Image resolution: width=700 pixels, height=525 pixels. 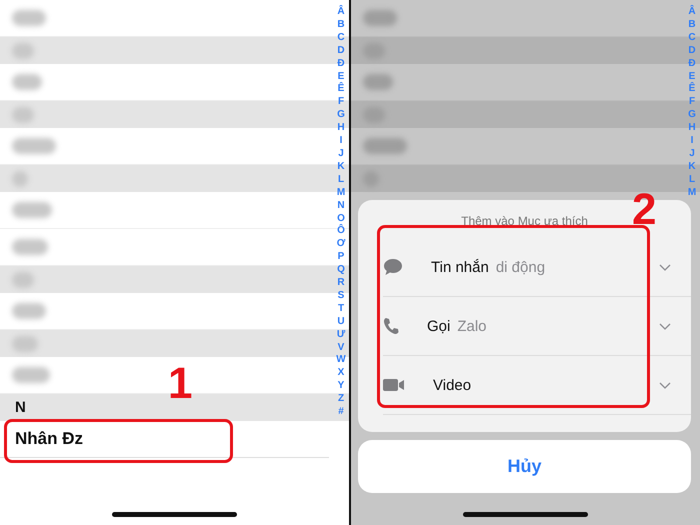 I want to click on index-letter: Z, so click(x=341, y=399).